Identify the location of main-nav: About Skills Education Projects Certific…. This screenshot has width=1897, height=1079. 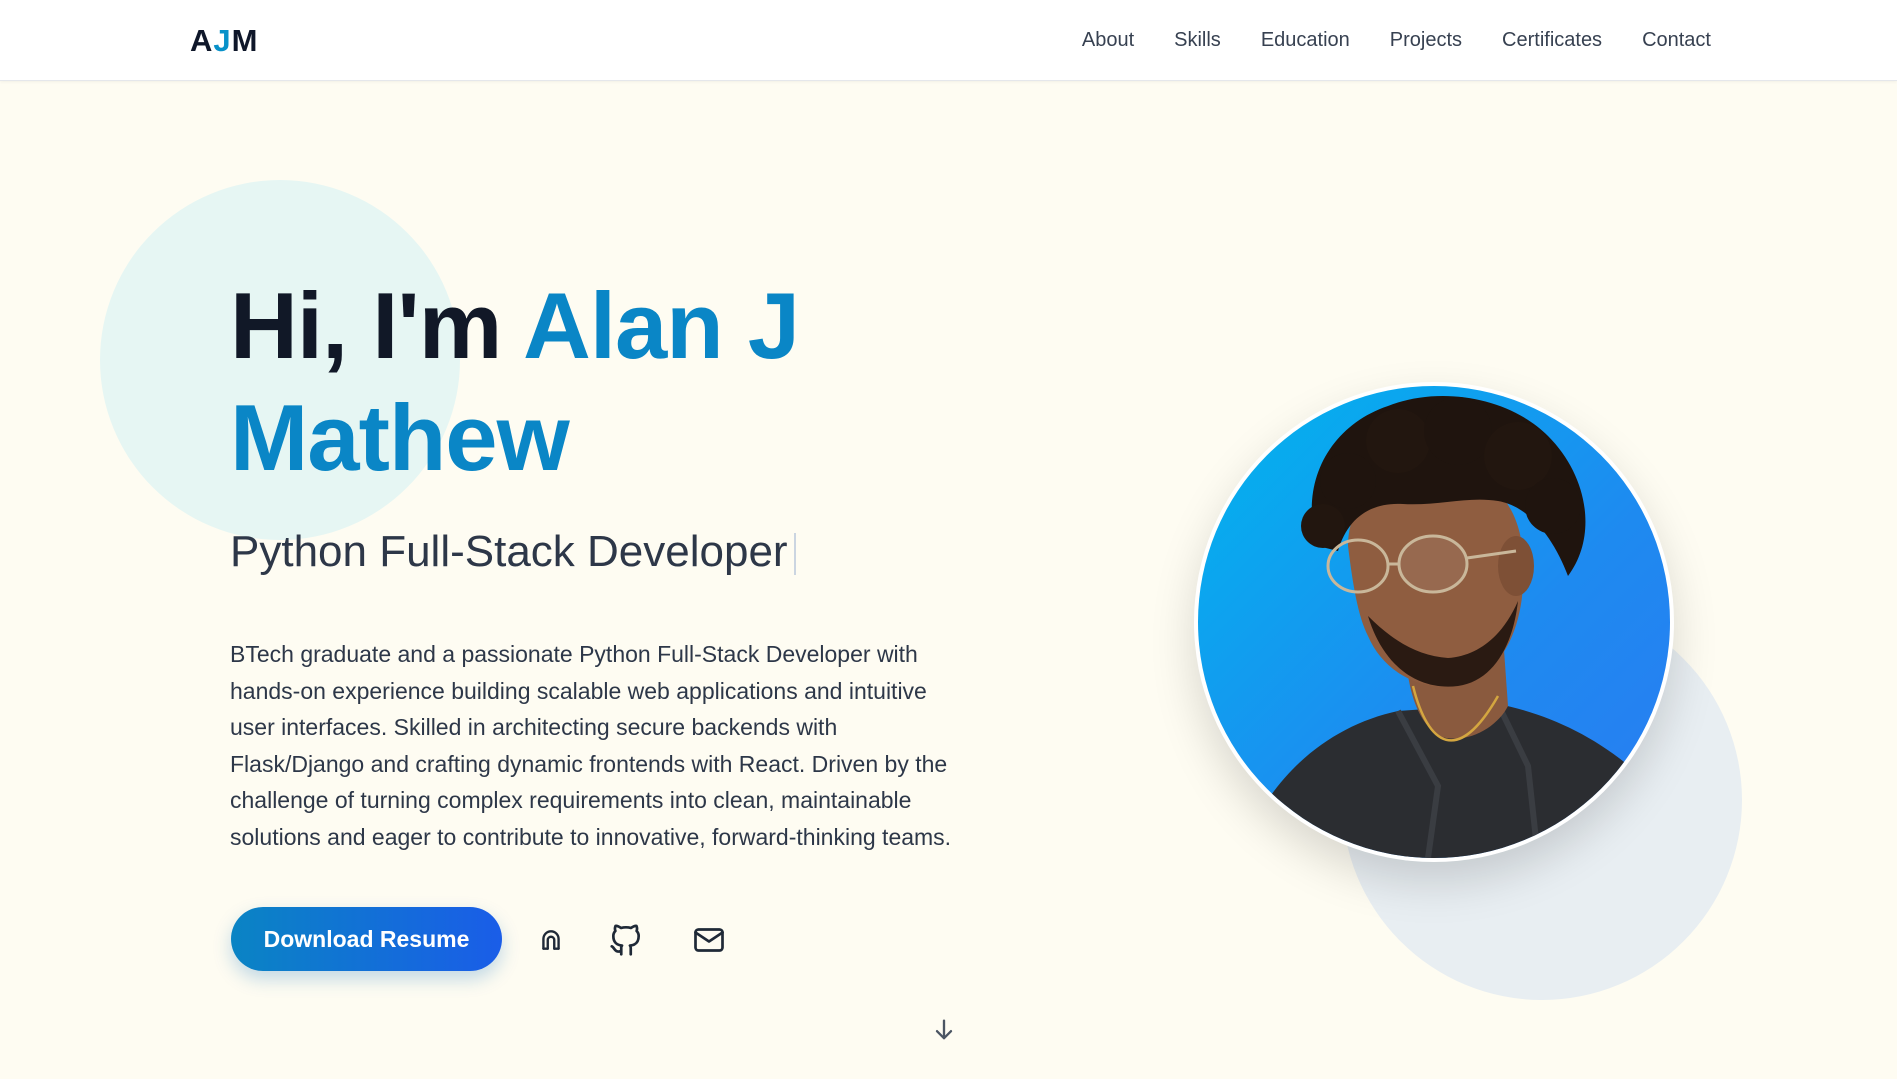
(1396, 40).